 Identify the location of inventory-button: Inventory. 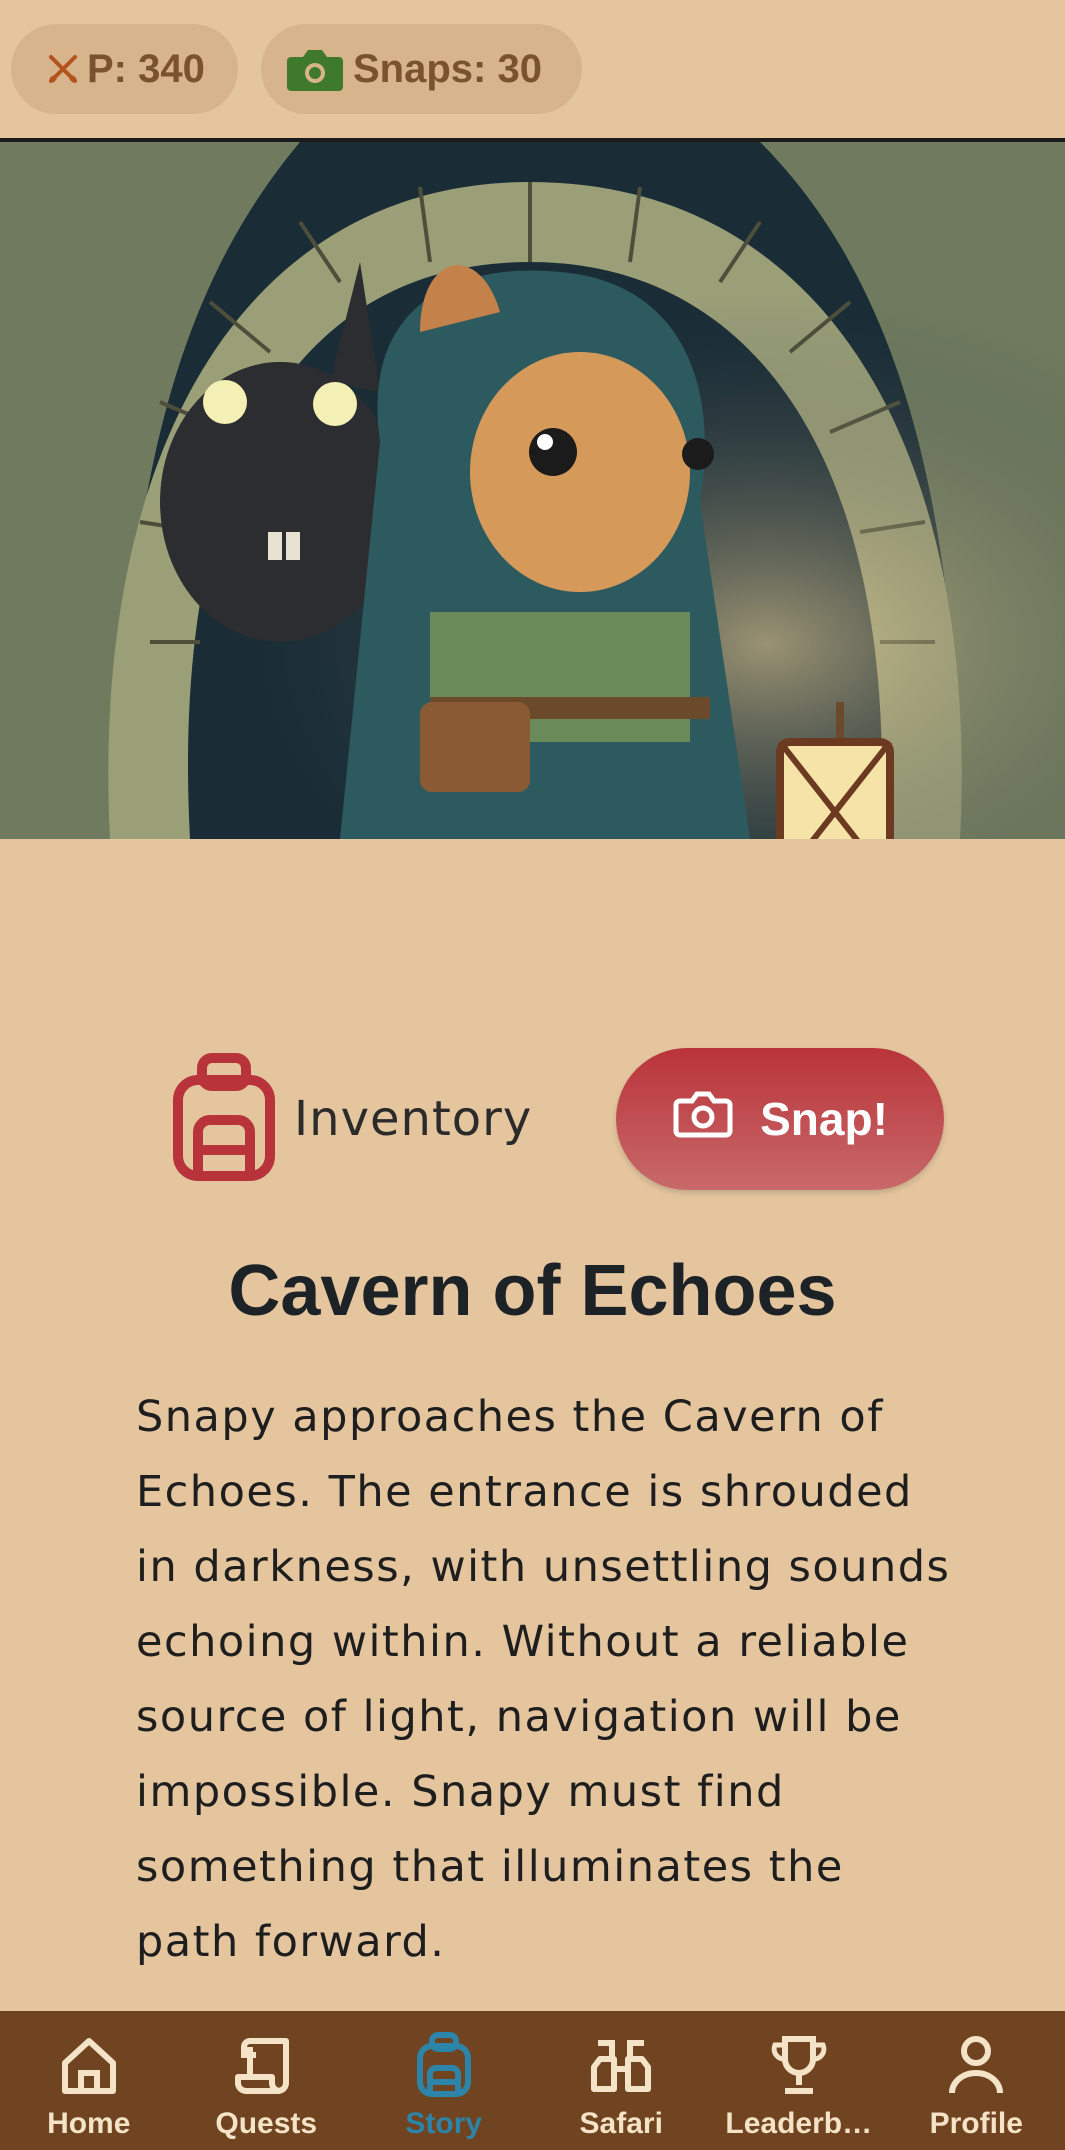
(351, 1119).